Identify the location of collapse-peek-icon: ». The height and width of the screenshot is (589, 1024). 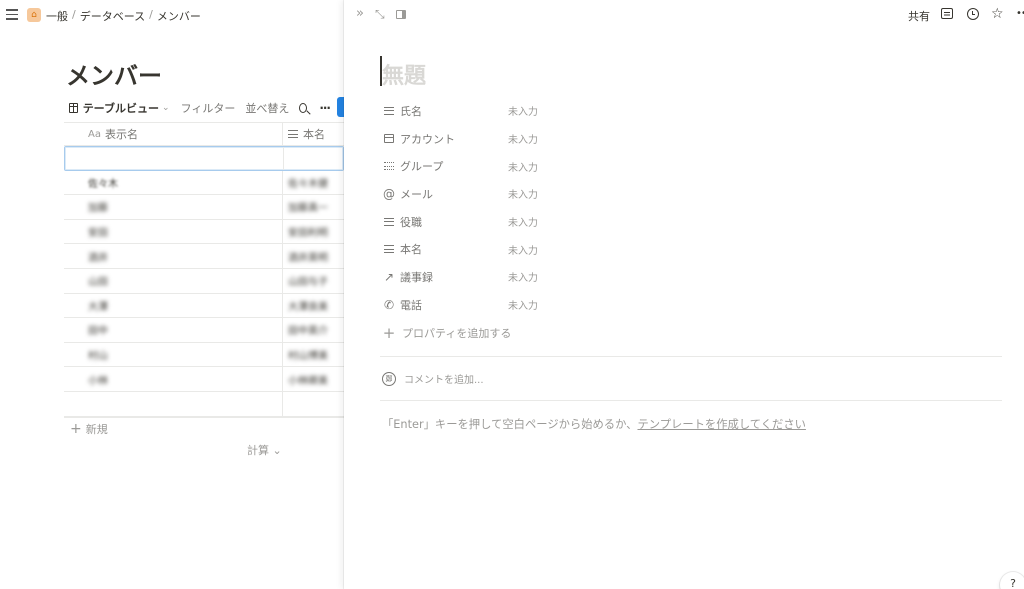
(360, 14).